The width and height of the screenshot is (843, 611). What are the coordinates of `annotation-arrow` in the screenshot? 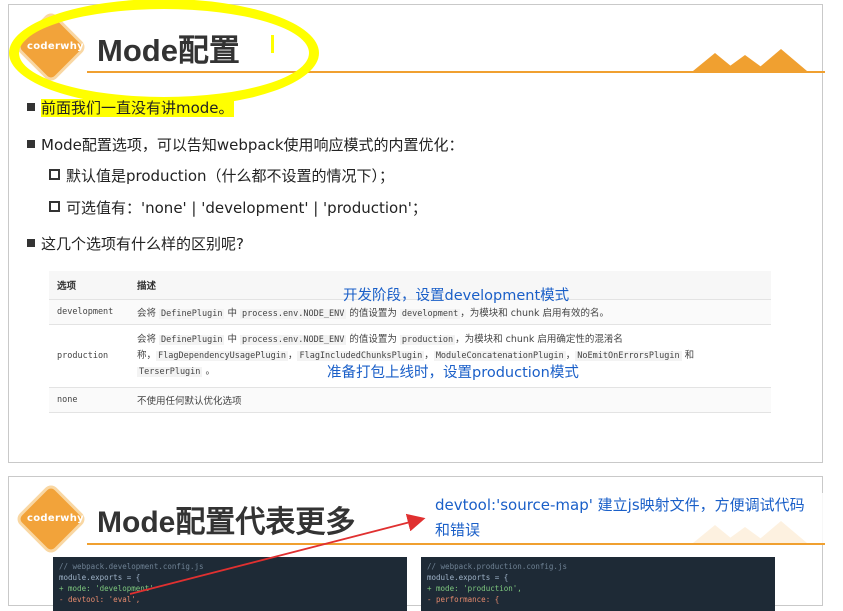 It's located at (277, 554).